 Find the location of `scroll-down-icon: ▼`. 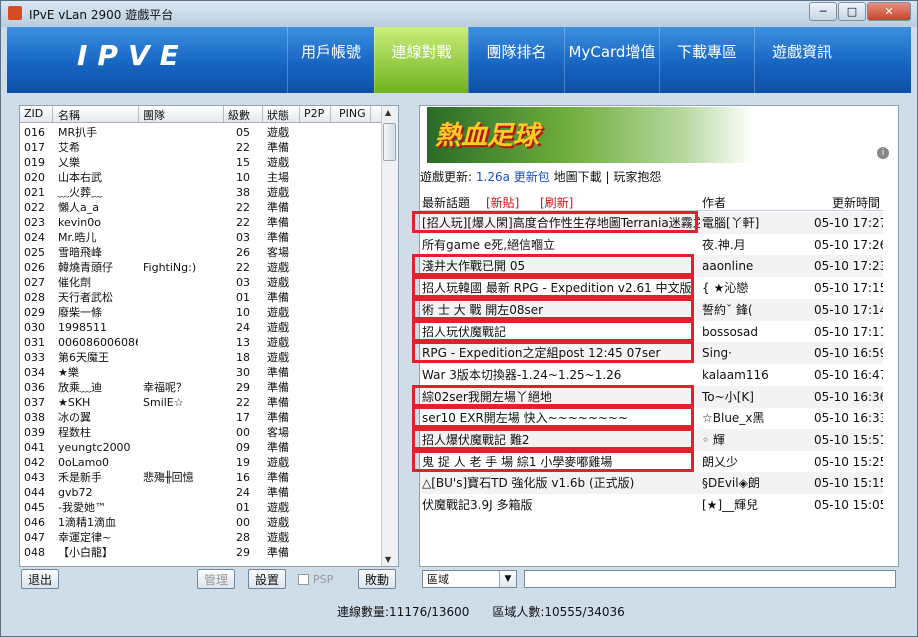

scroll-down-icon: ▼ is located at coordinates (388, 559).